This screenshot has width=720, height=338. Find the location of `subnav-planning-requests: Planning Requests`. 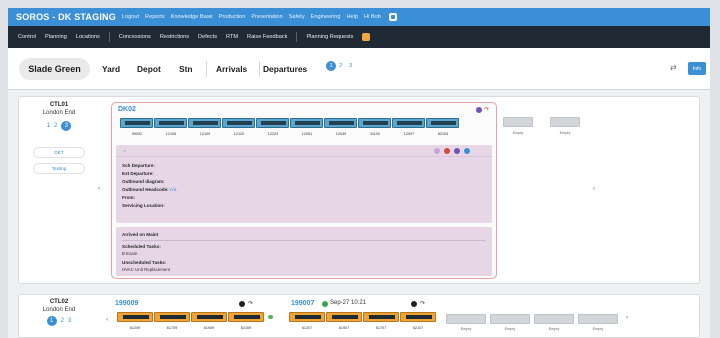

subnav-planning-requests: Planning Requests is located at coordinates (329, 37).